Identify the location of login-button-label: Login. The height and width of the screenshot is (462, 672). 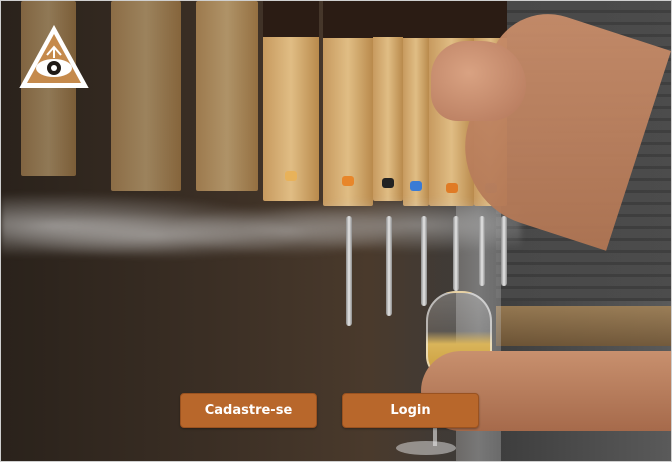
(410, 410).